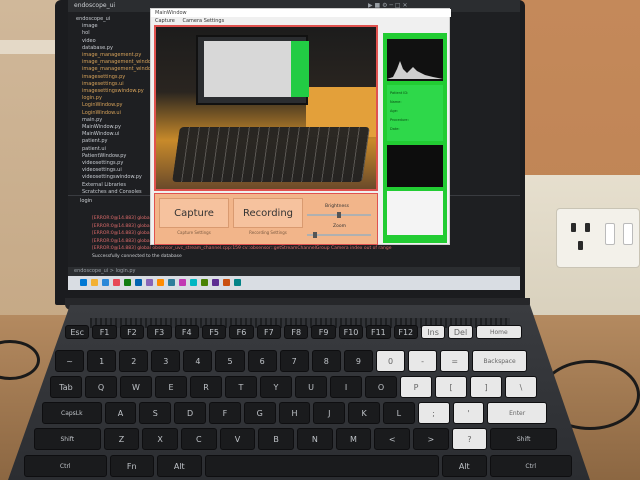 Image resolution: width=640 pixels, height=480 pixels. I want to click on tree-item: imagesettings.py, so click(103, 77).